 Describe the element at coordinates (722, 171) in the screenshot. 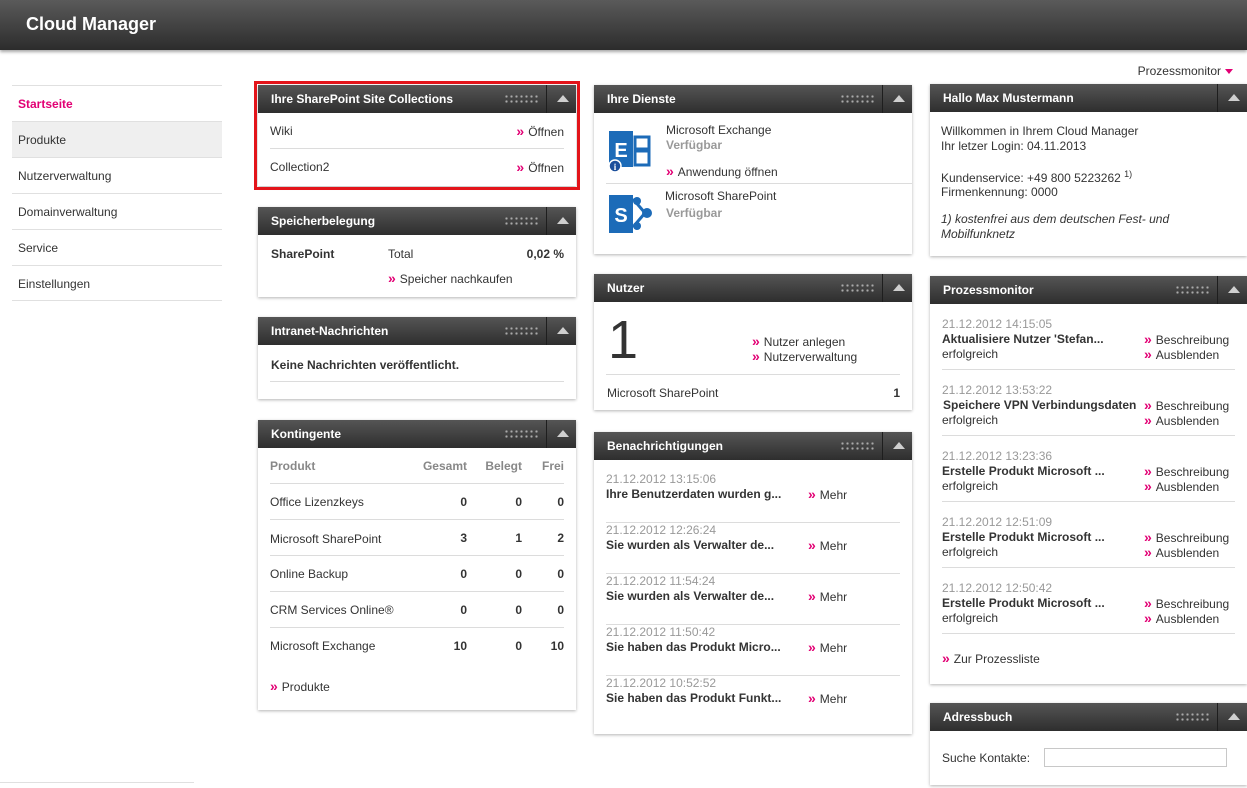

I see `open-application-link: Anwendung öffnen` at that location.